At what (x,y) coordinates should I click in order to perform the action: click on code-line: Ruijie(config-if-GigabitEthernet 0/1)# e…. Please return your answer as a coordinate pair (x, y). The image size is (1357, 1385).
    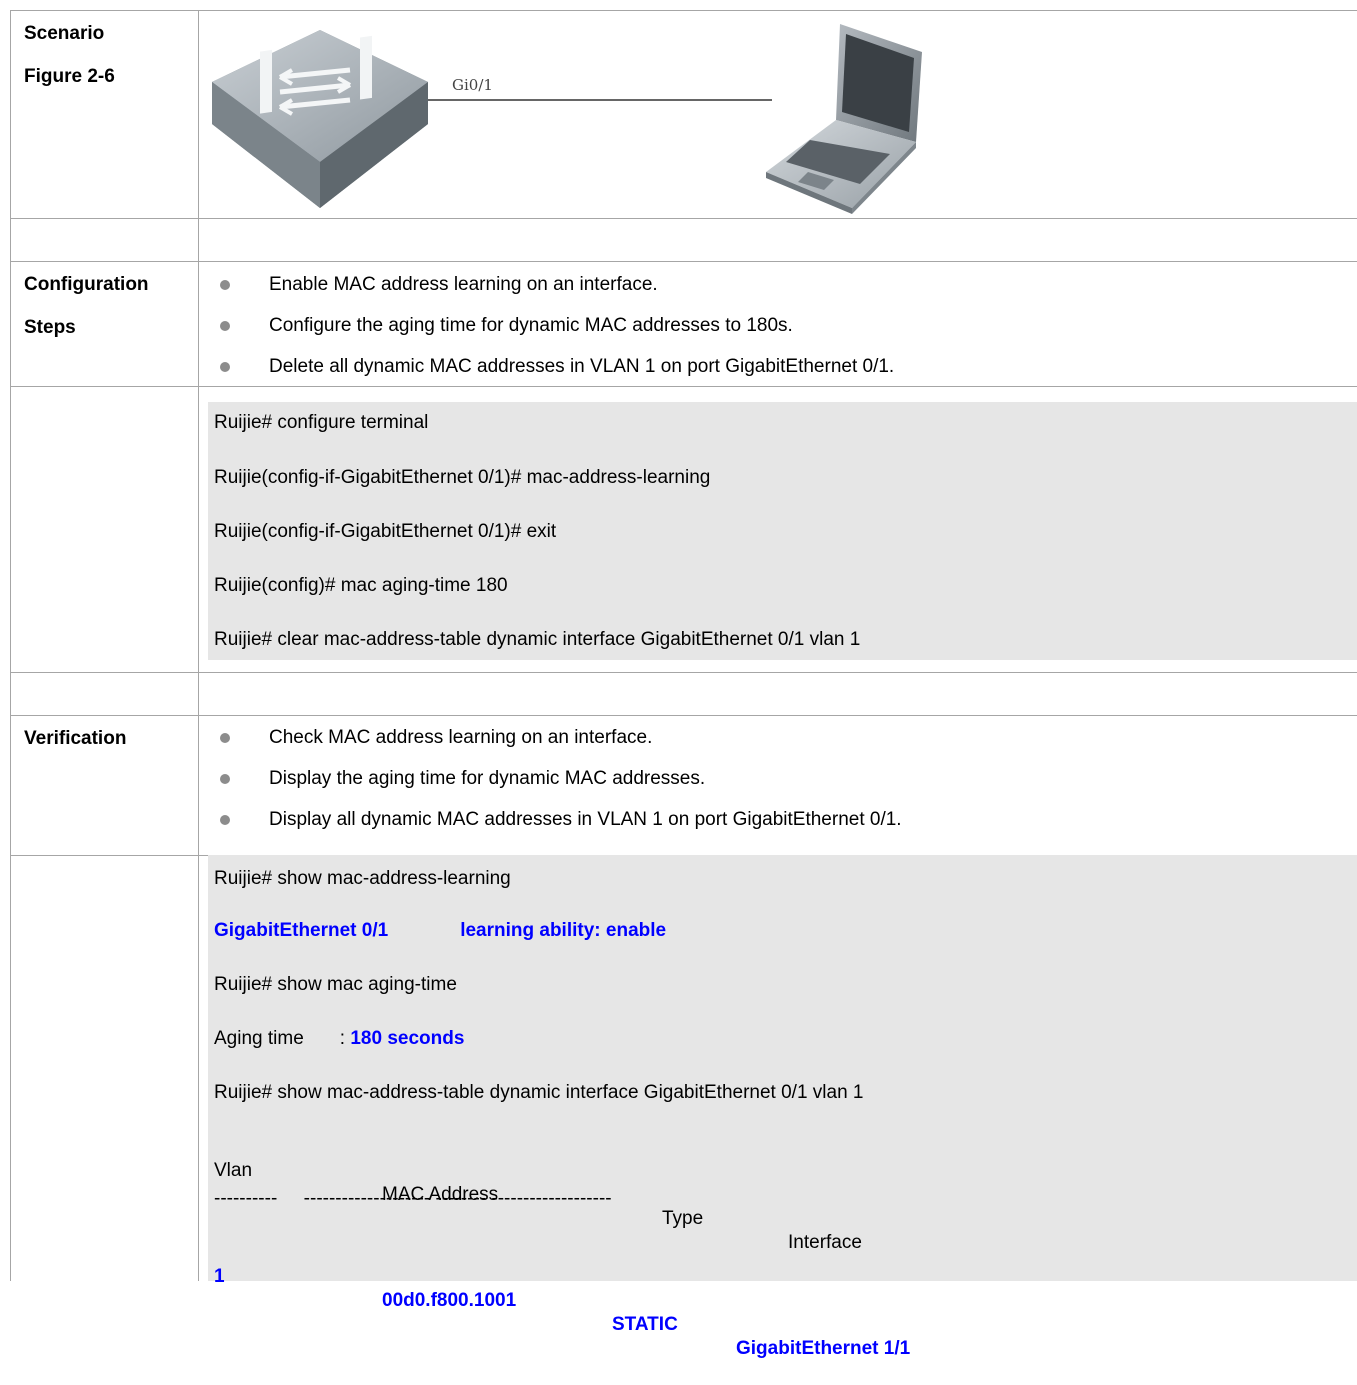
    Looking at the image, I should click on (385, 531).